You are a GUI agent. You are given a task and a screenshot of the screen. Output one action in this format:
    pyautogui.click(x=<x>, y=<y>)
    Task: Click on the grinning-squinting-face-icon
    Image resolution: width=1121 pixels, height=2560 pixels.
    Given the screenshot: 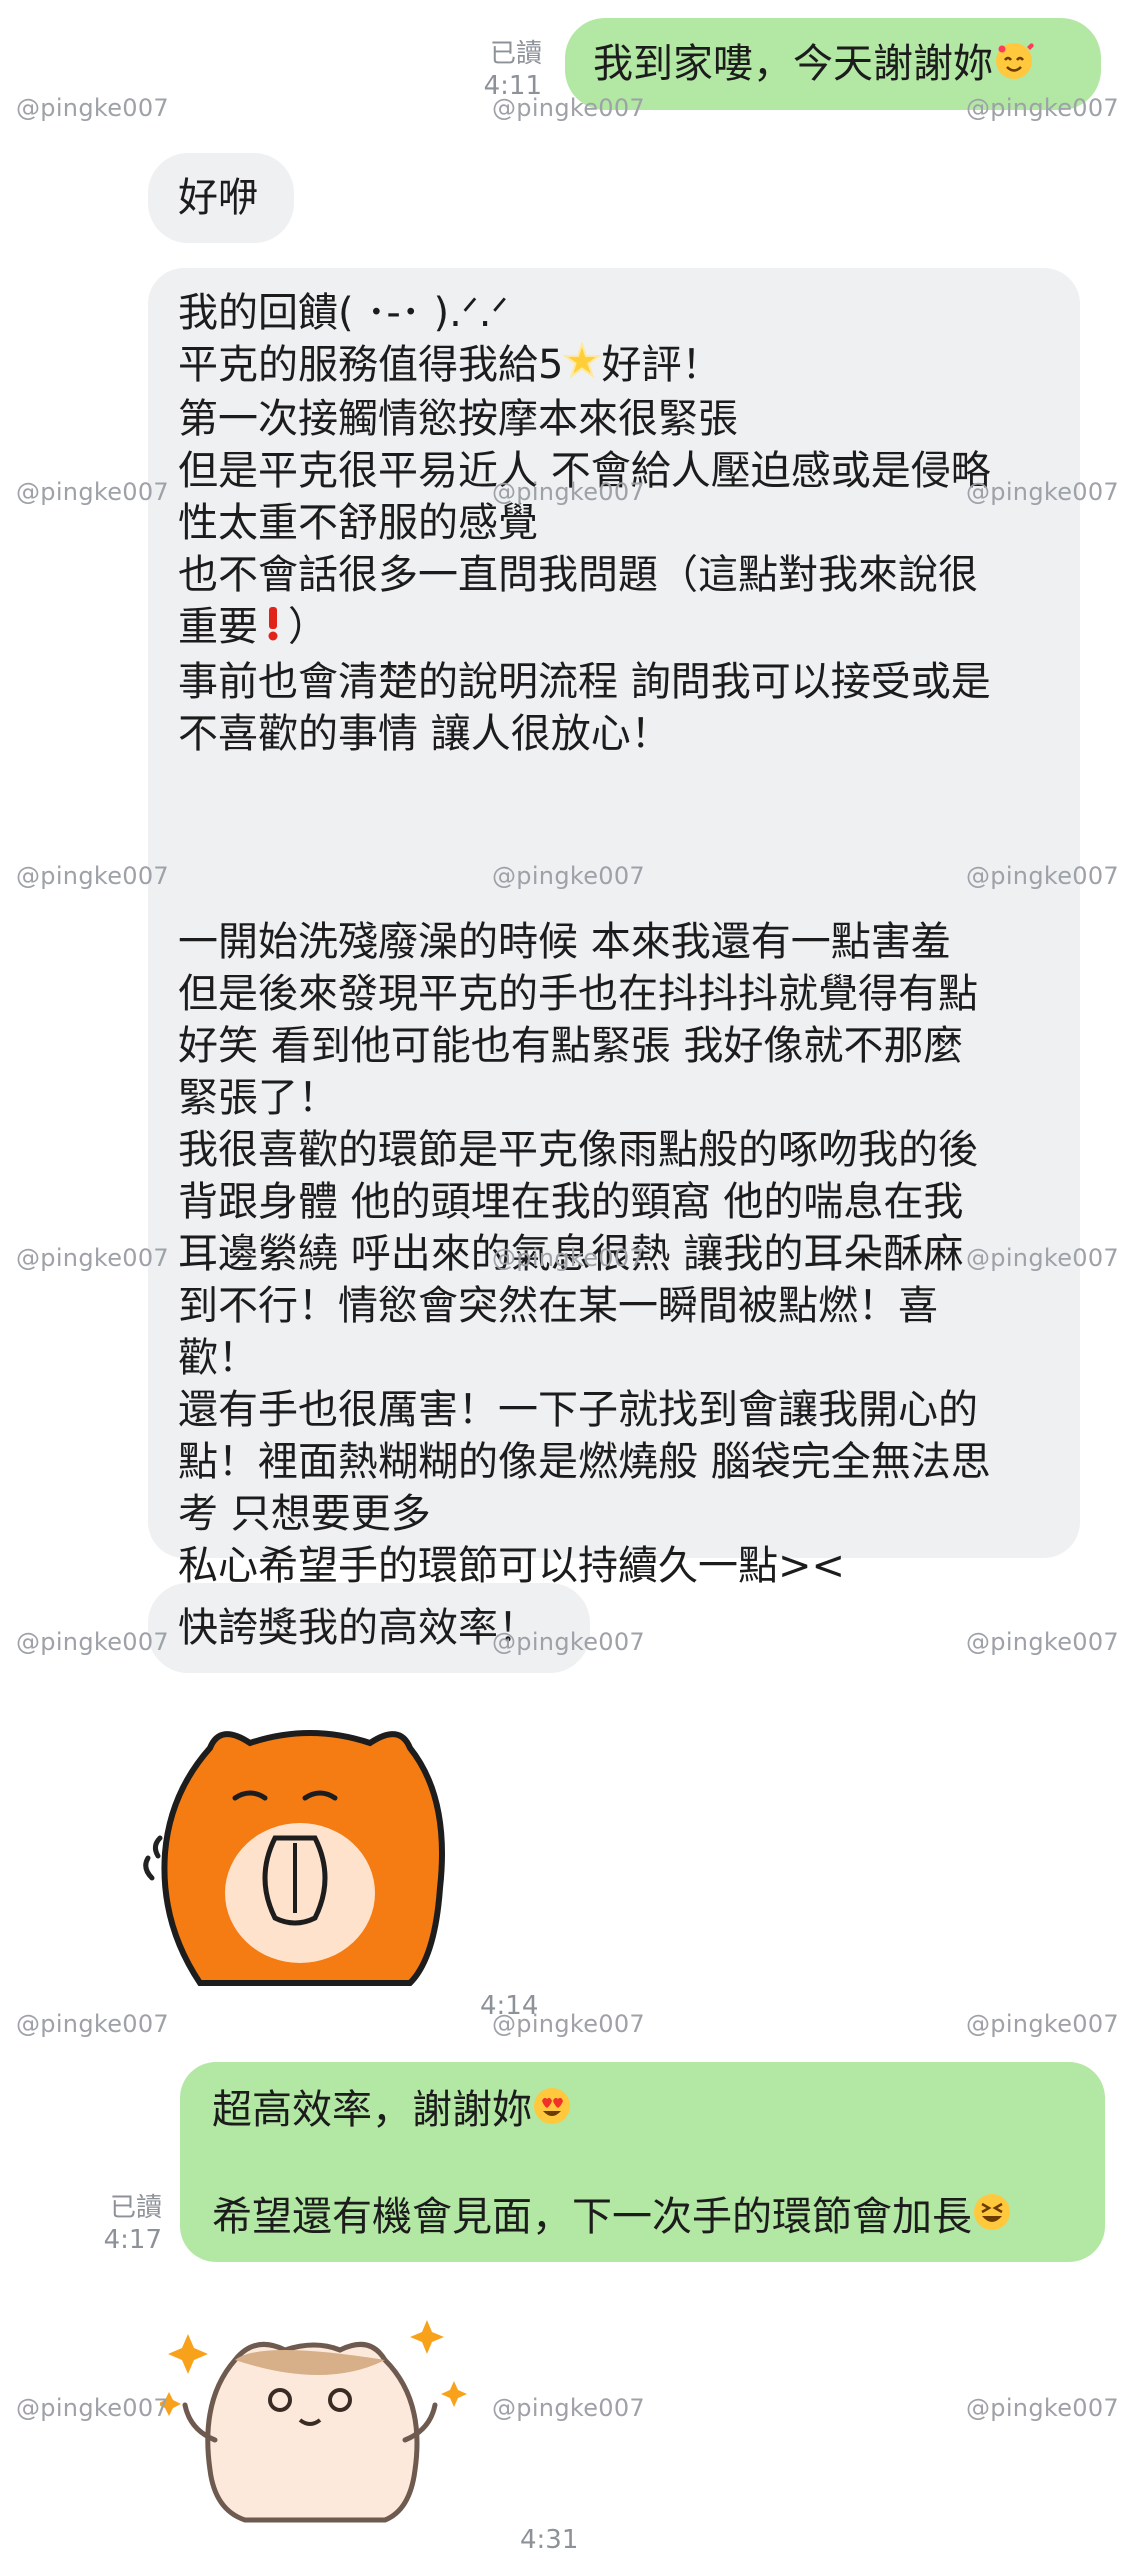 What is the action you would take?
    pyautogui.click(x=992, y=2218)
    